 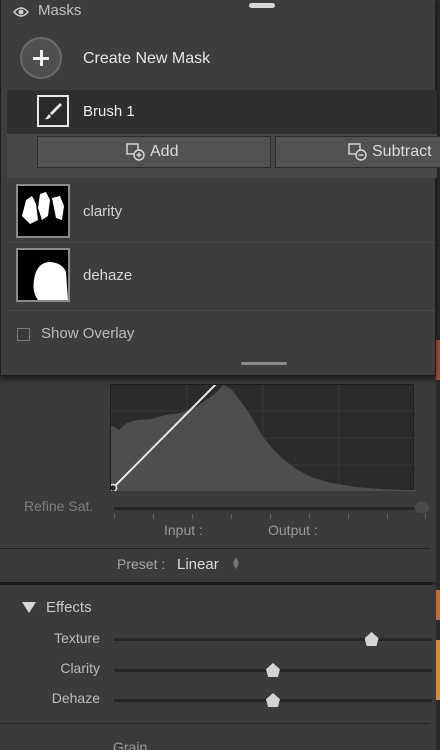 I want to click on brush-label: Brush 1, so click(x=109, y=111).